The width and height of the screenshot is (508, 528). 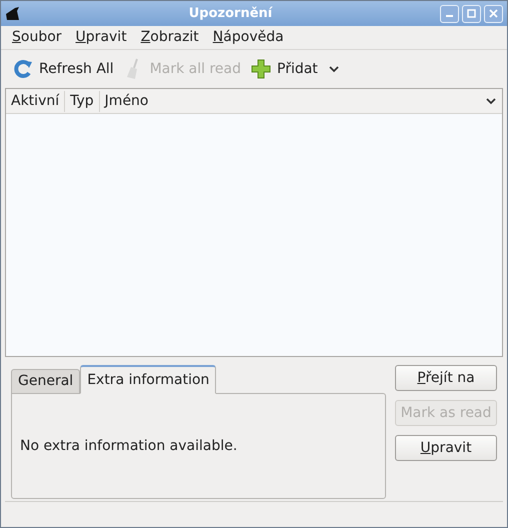 What do you see at coordinates (45, 381) in the screenshot?
I see `tab: General` at bounding box center [45, 381].